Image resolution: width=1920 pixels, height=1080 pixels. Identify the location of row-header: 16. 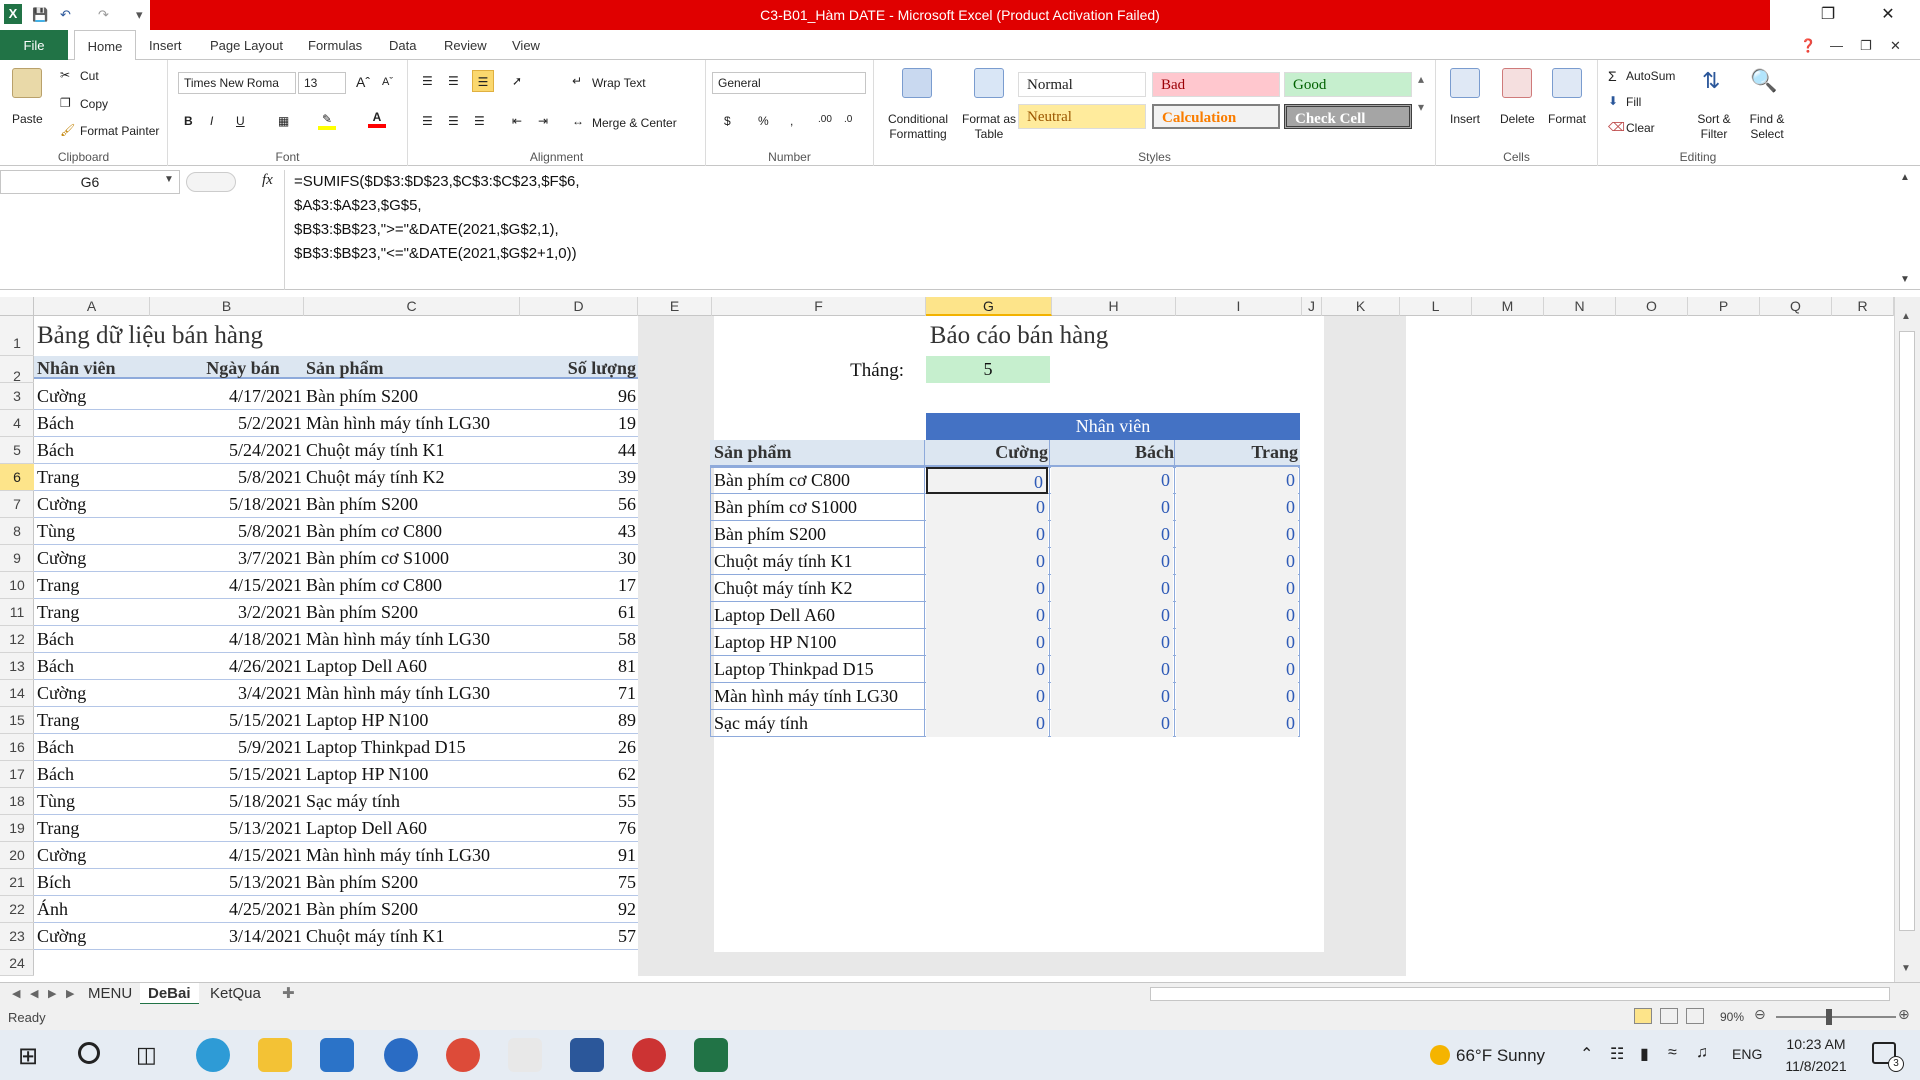
(17, 747).